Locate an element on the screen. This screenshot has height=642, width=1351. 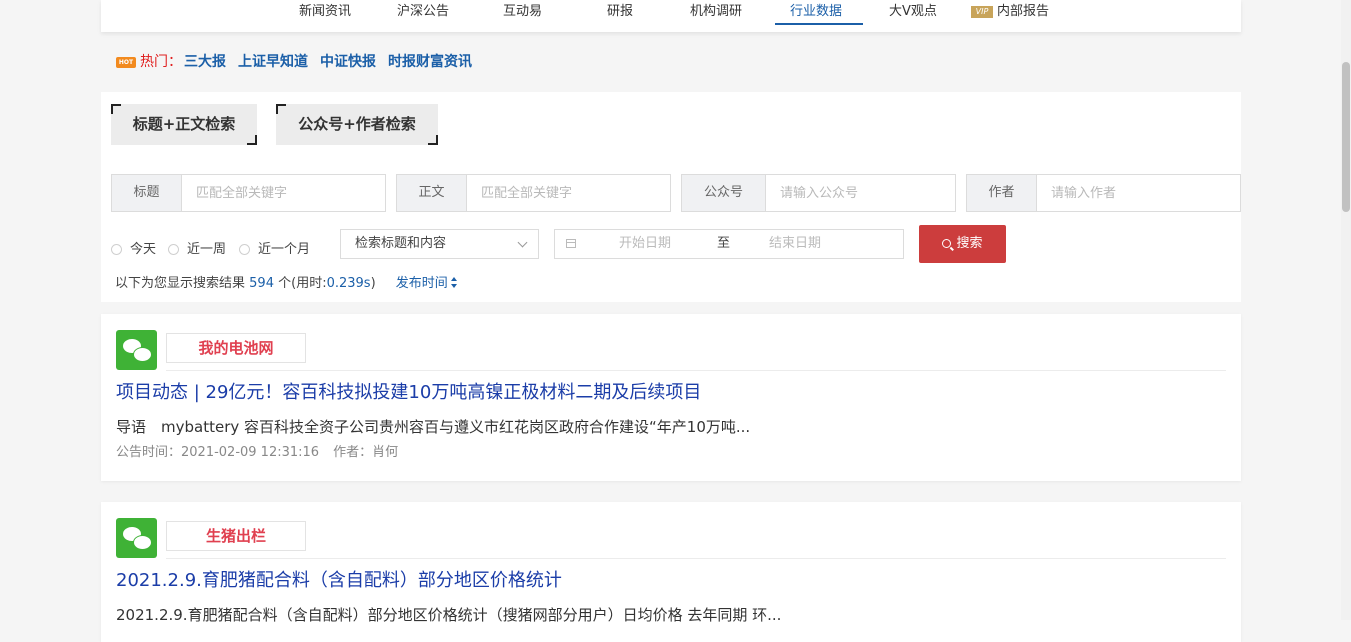
search-scope-select: 检索标题和内容 is located at coordinates (439, 244).